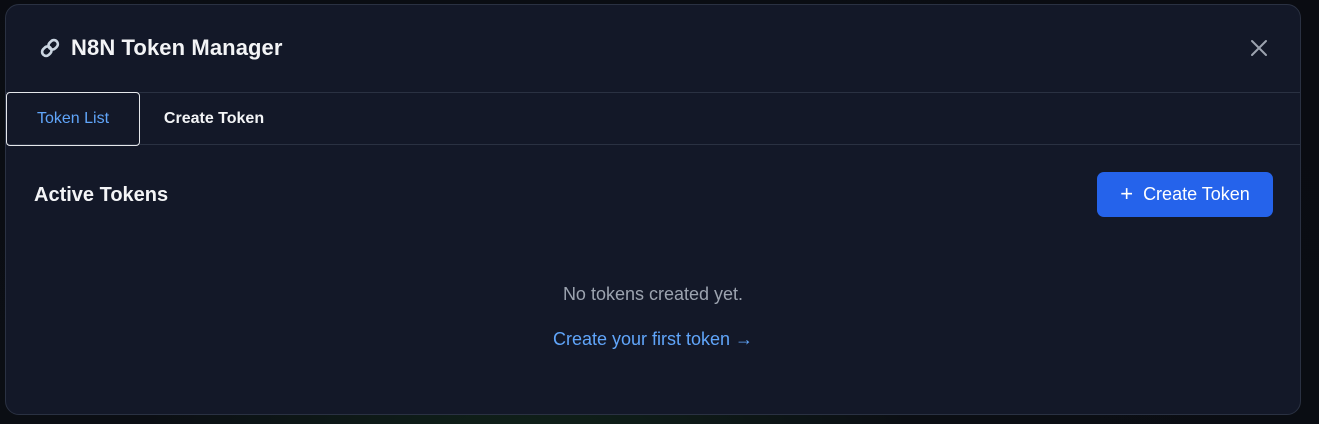  I want to click on create-token-button: + Create Token, so click(1185, 194).